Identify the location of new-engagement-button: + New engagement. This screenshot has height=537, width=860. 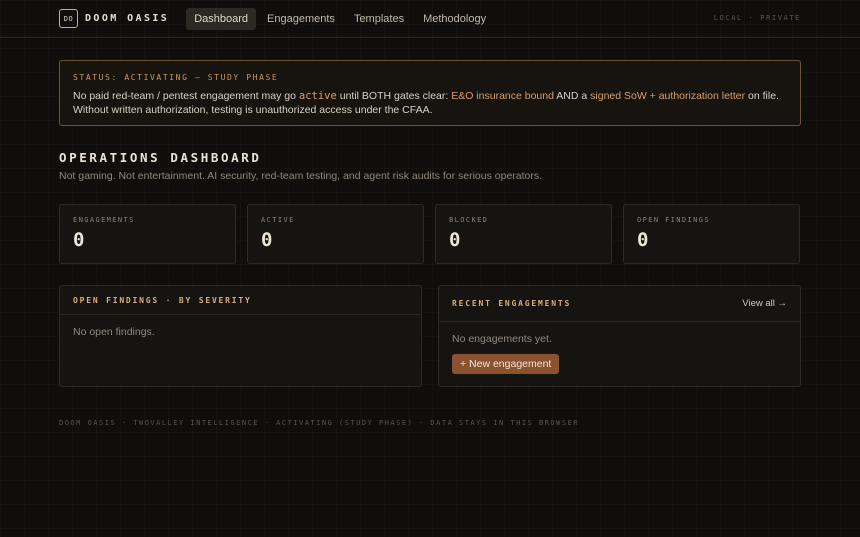
(506, 364).